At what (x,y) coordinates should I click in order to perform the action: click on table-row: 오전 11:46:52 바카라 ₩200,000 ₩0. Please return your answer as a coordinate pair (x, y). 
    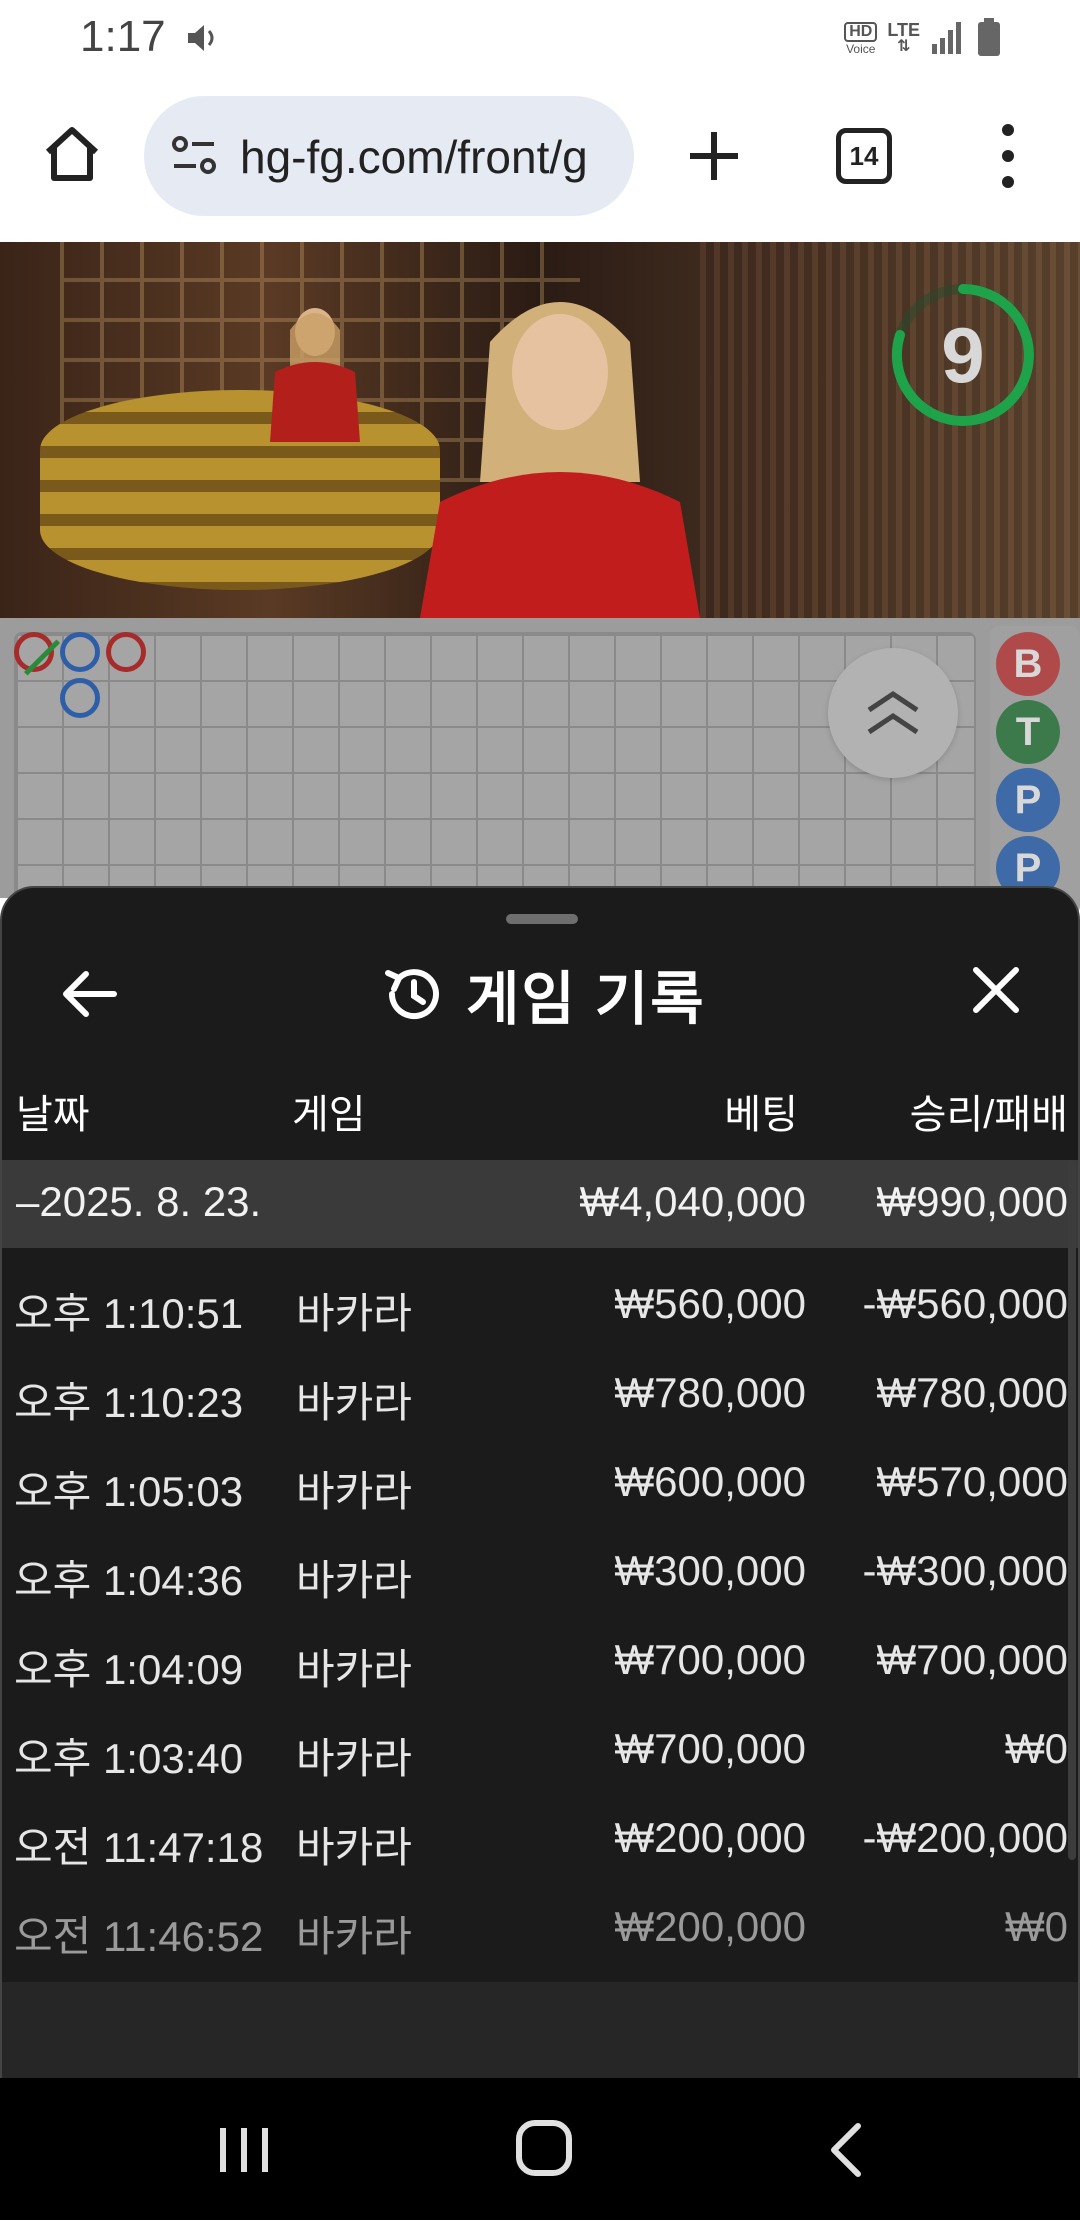
    Looking at the image, I should click on (540, 1931).